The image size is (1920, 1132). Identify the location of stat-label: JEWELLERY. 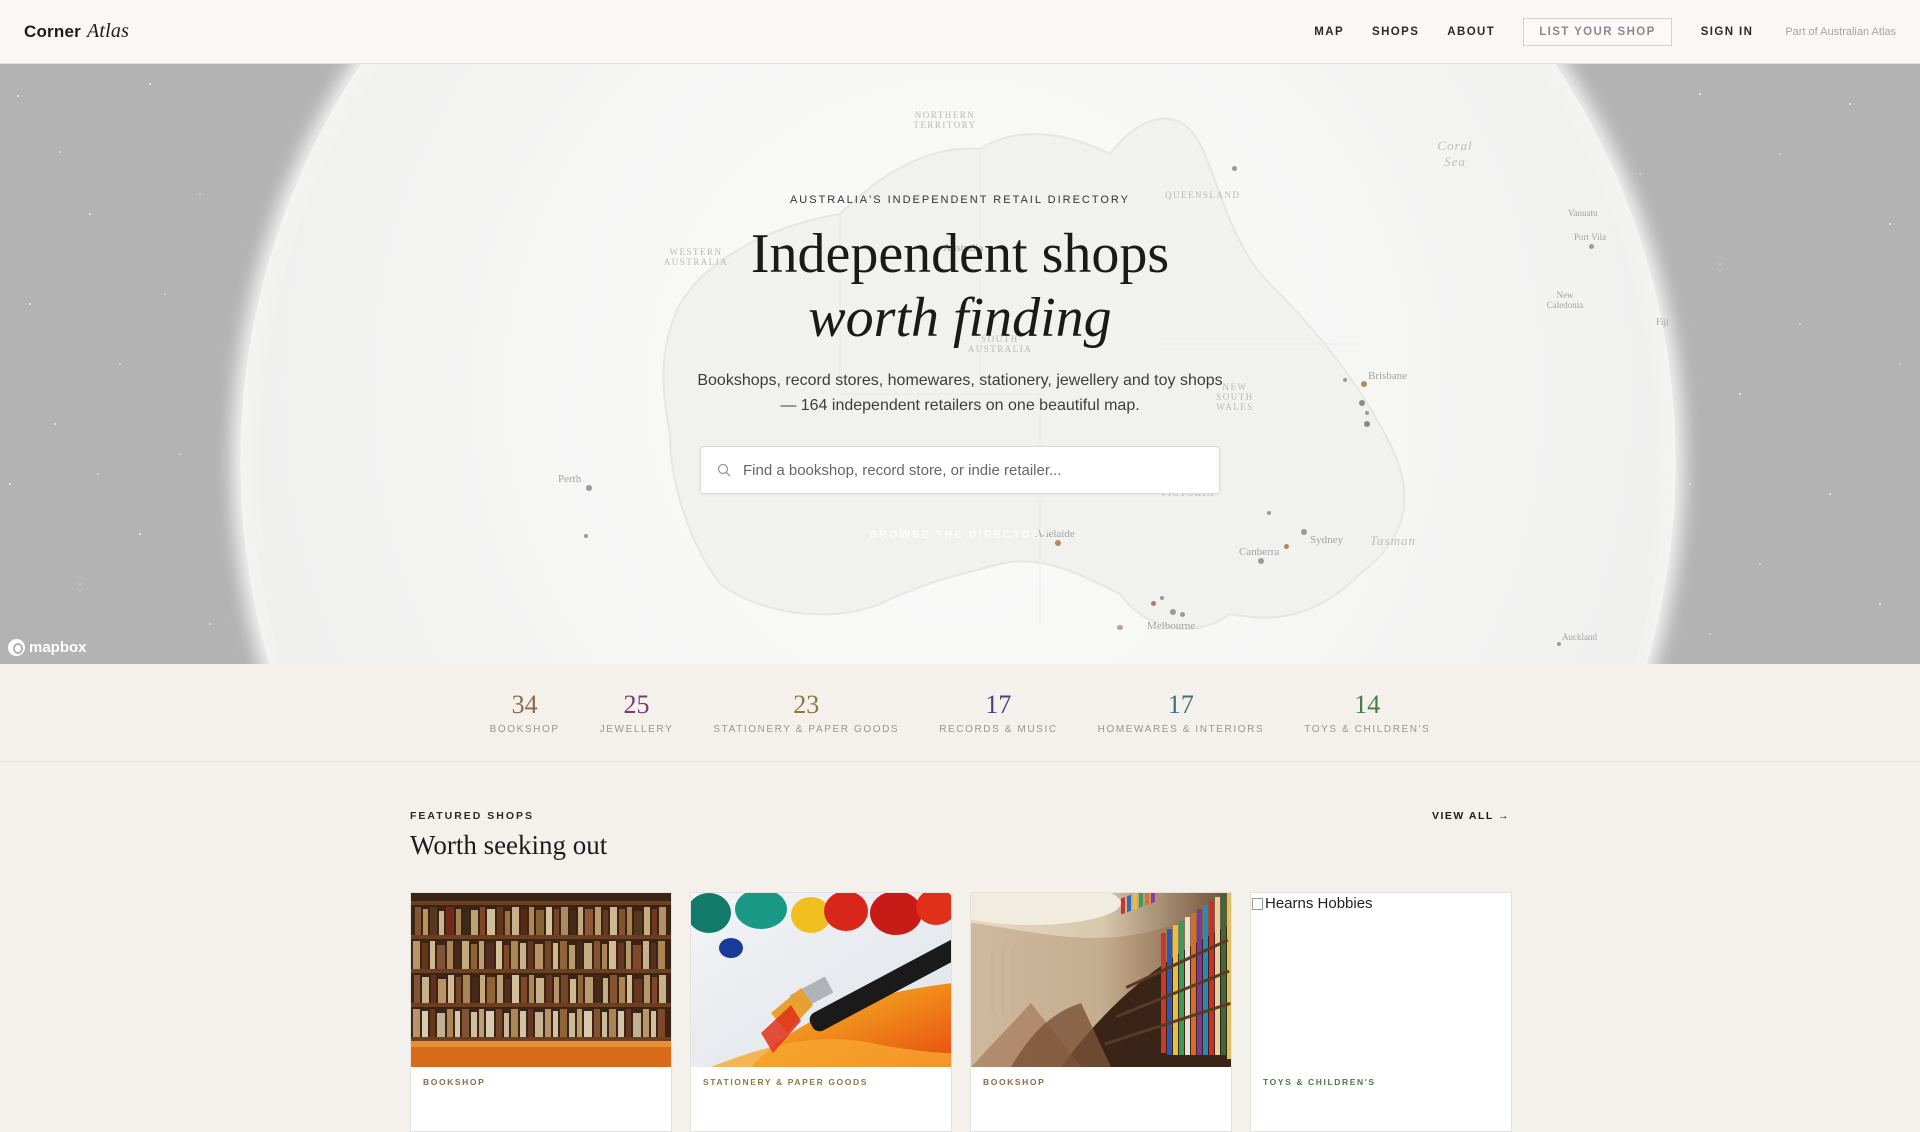
(636, 729).